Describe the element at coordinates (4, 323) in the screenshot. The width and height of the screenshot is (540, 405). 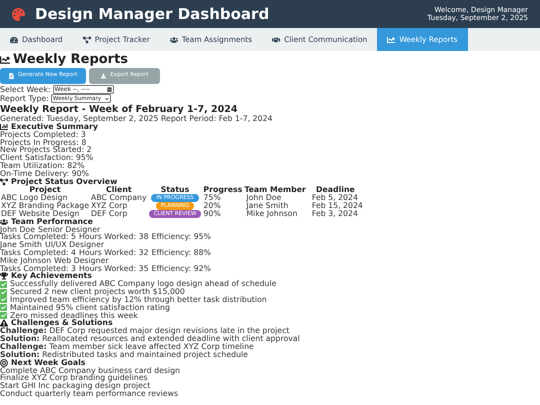
I see `warning-icon` at that location.